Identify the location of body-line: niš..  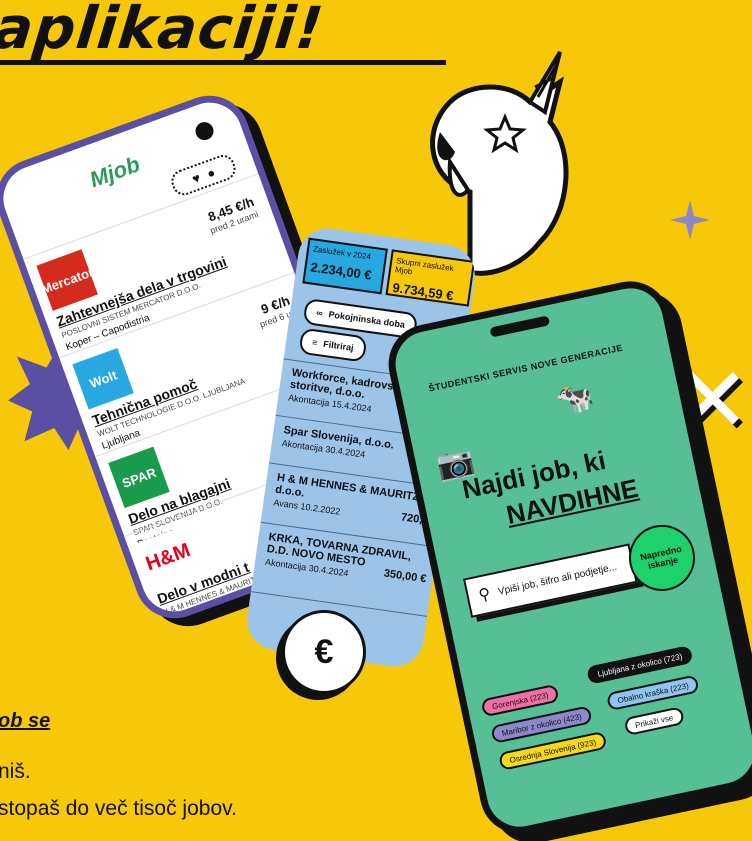
(15, 771).